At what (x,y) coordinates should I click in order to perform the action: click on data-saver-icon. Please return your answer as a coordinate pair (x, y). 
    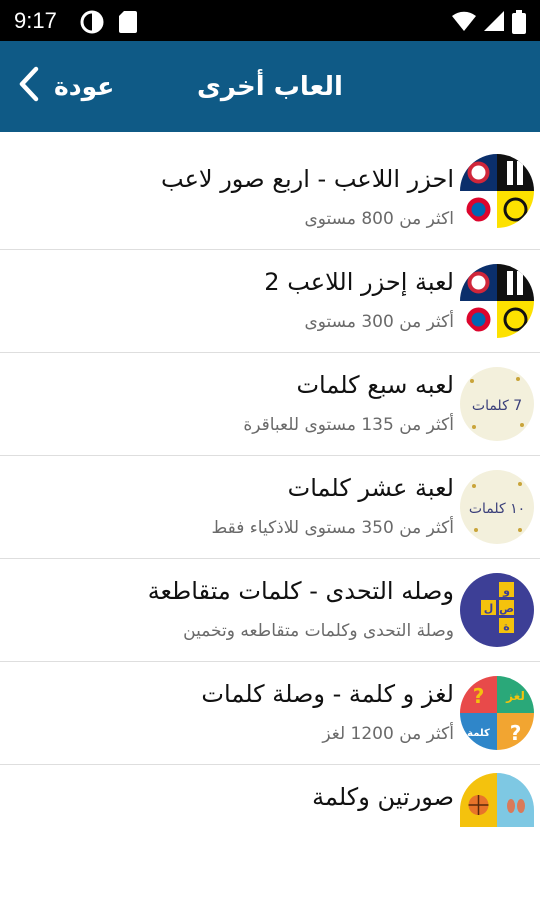
    Looking at the image, I should click on (92, 24).